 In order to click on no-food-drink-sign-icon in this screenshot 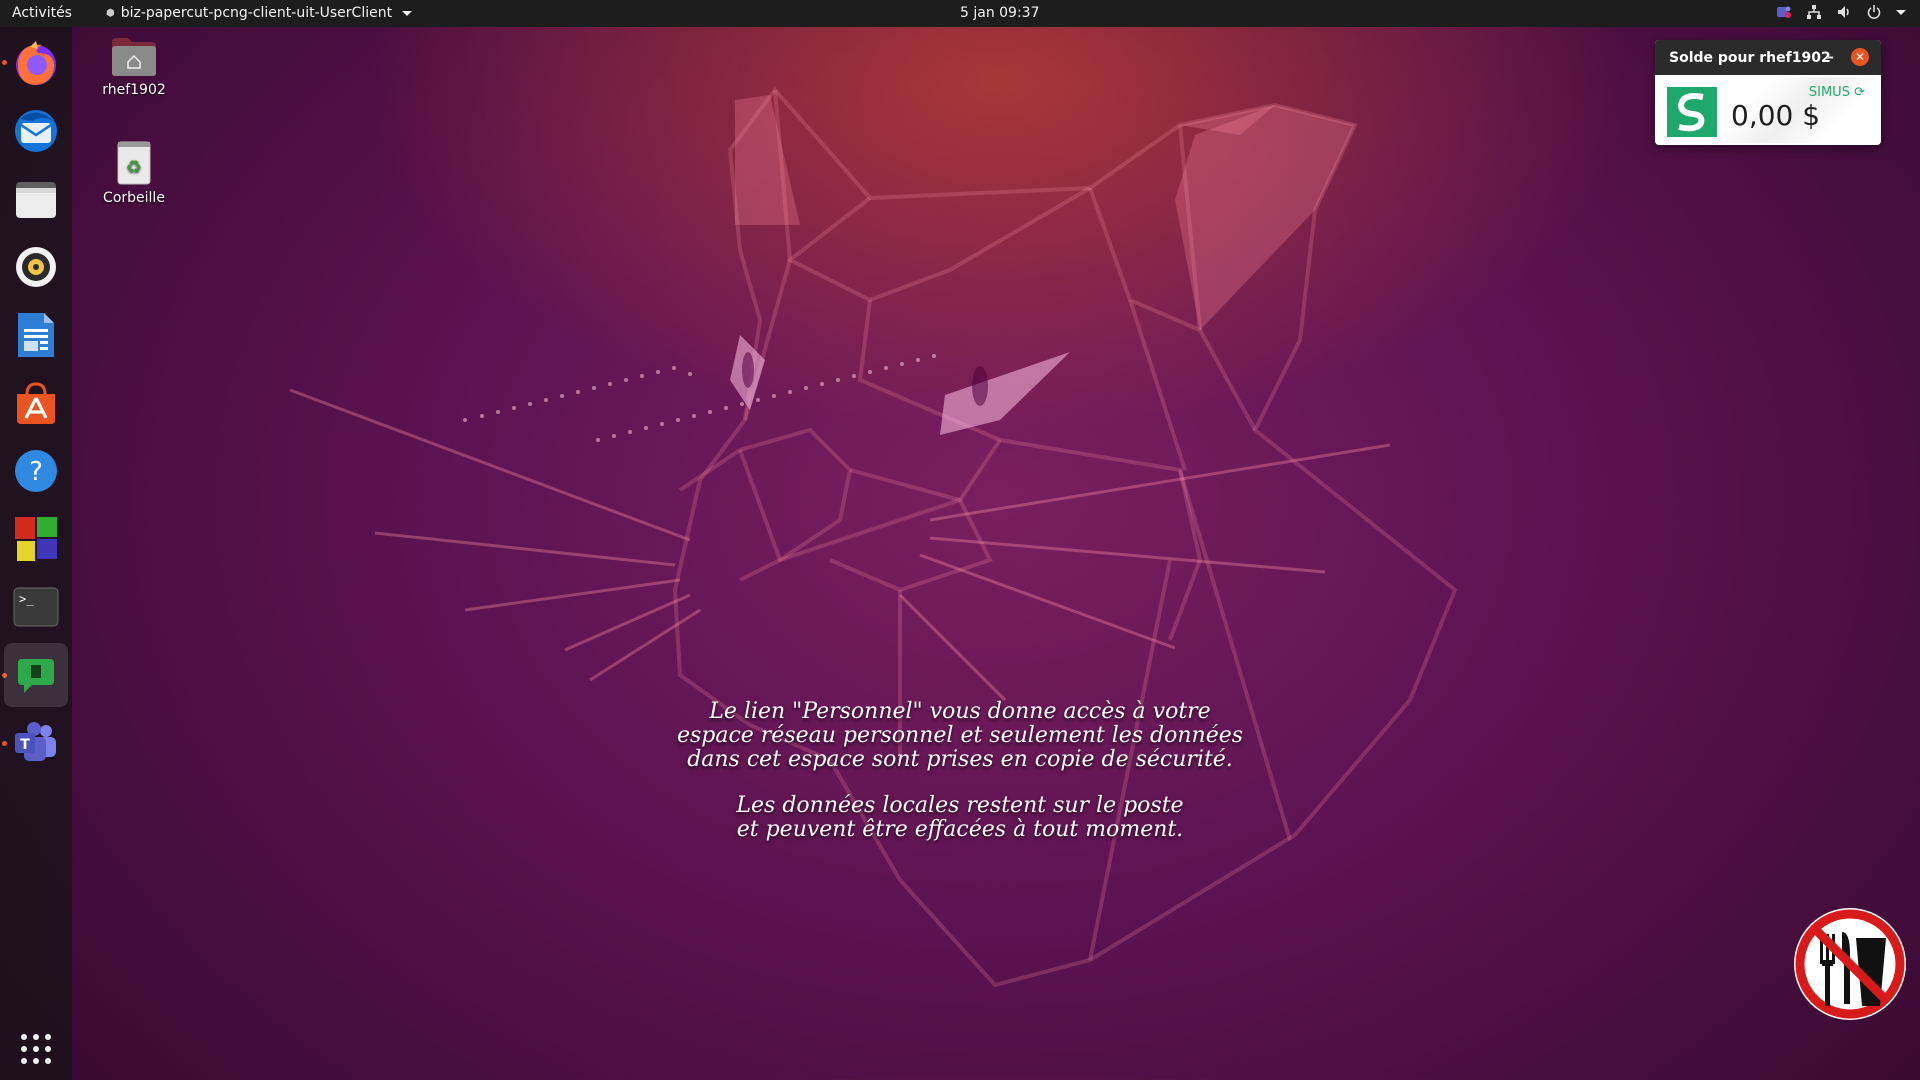, I will do `click(1850, 964)`.